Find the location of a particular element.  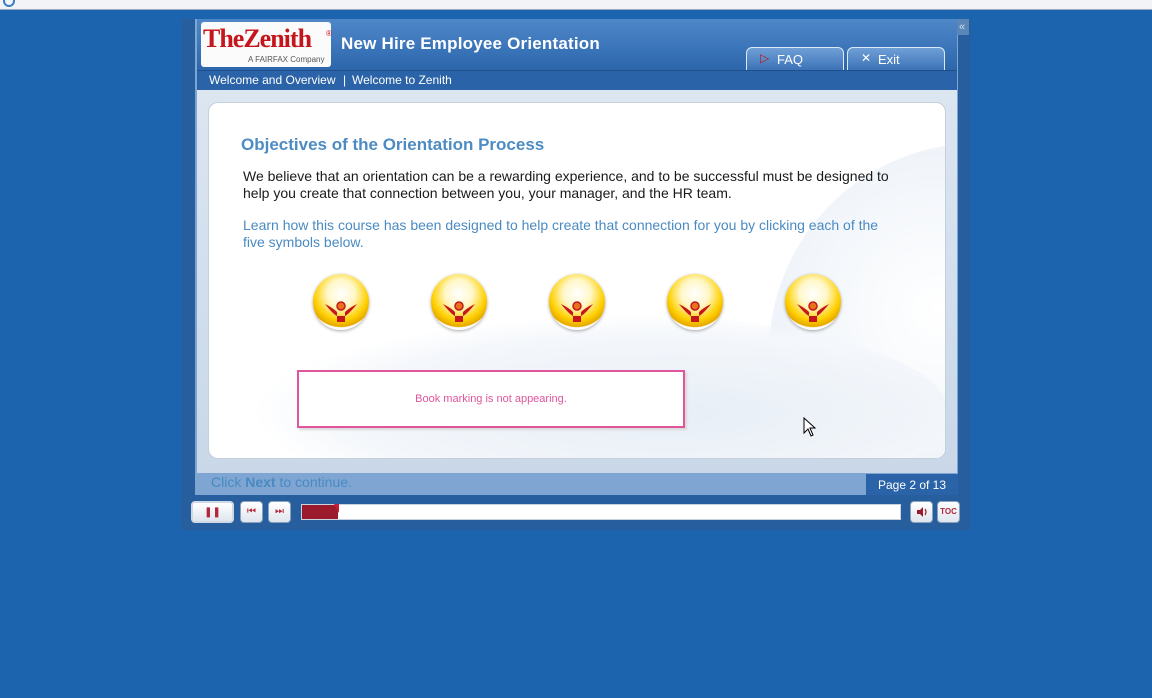

bookmark-note: Book marking is not appearing. is located at coordinates (491, 399).